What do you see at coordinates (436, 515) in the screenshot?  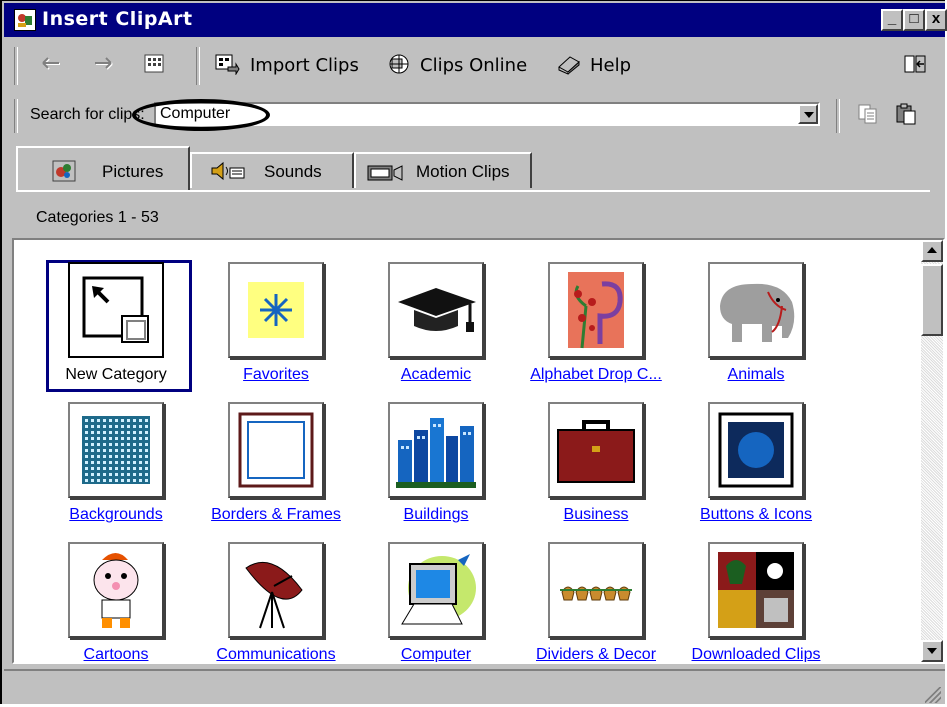 I see `category-label: Buildings` at bounding box center [436, 515].